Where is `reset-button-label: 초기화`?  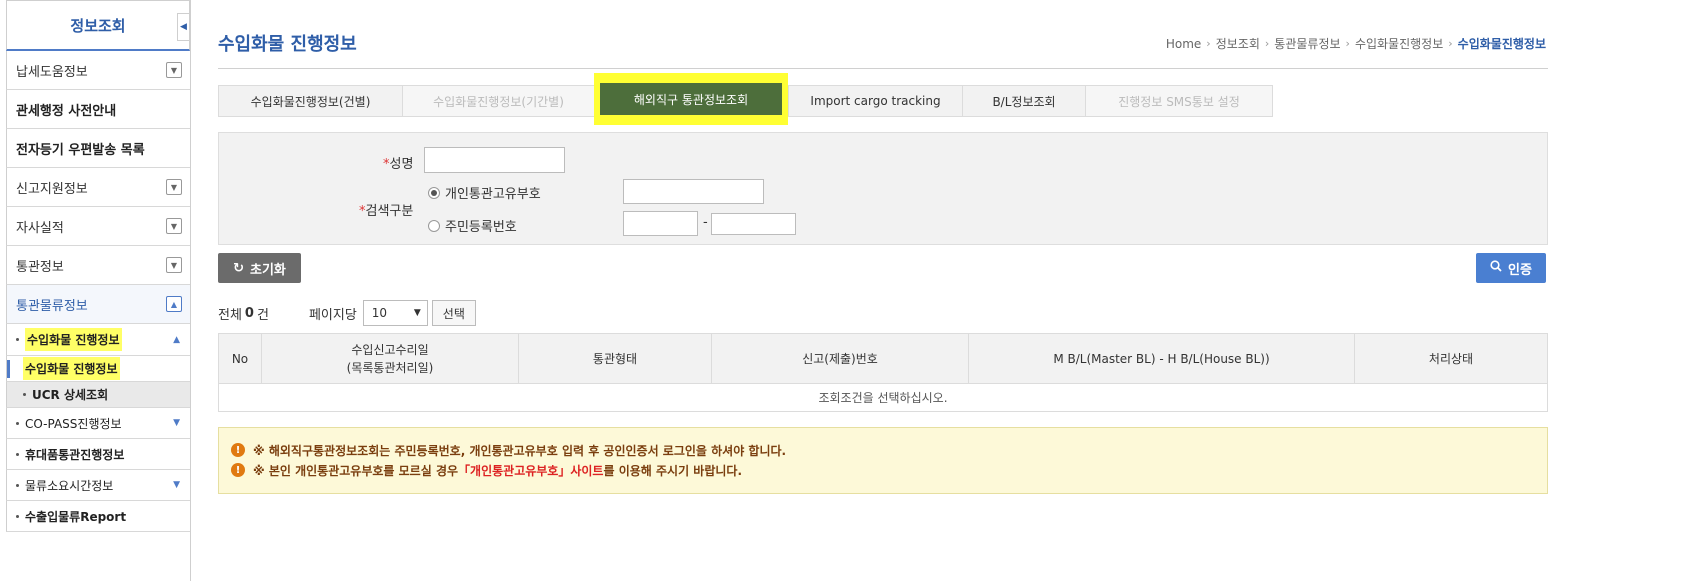 reset-button-label: 초기화 is located at coordinates (268, 270).